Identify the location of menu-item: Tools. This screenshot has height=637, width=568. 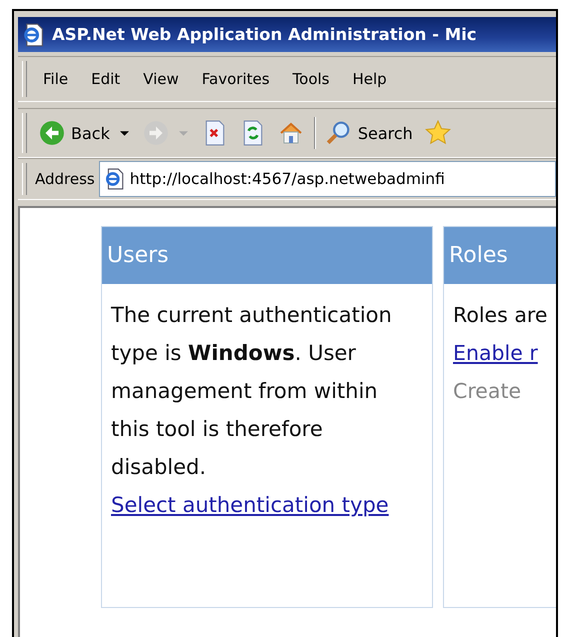
(312, 79).